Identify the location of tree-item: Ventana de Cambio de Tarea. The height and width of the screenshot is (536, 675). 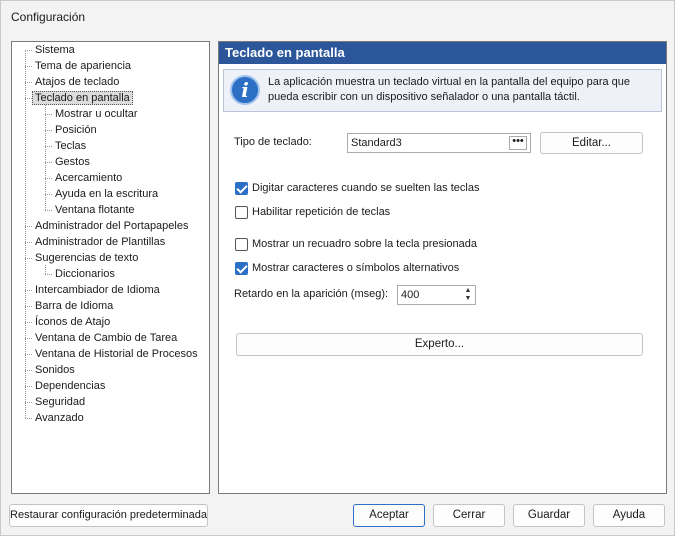
(106, 338).